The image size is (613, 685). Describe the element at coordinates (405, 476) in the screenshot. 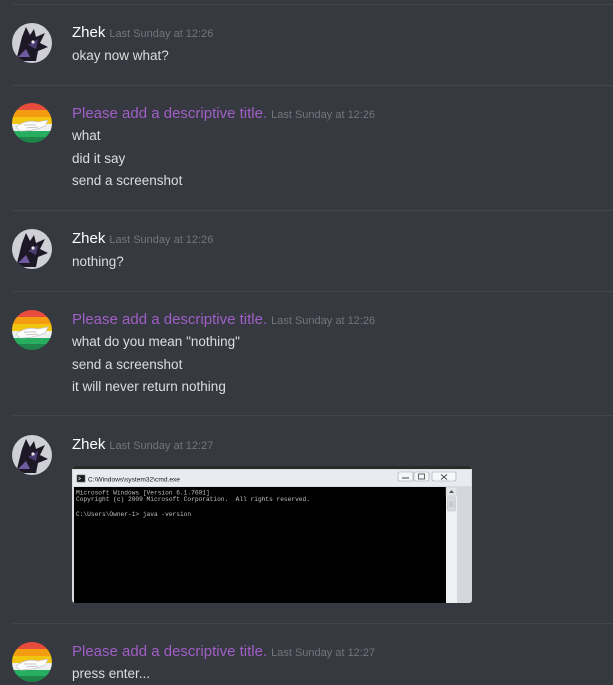

I see `minimize-icon` at that location.